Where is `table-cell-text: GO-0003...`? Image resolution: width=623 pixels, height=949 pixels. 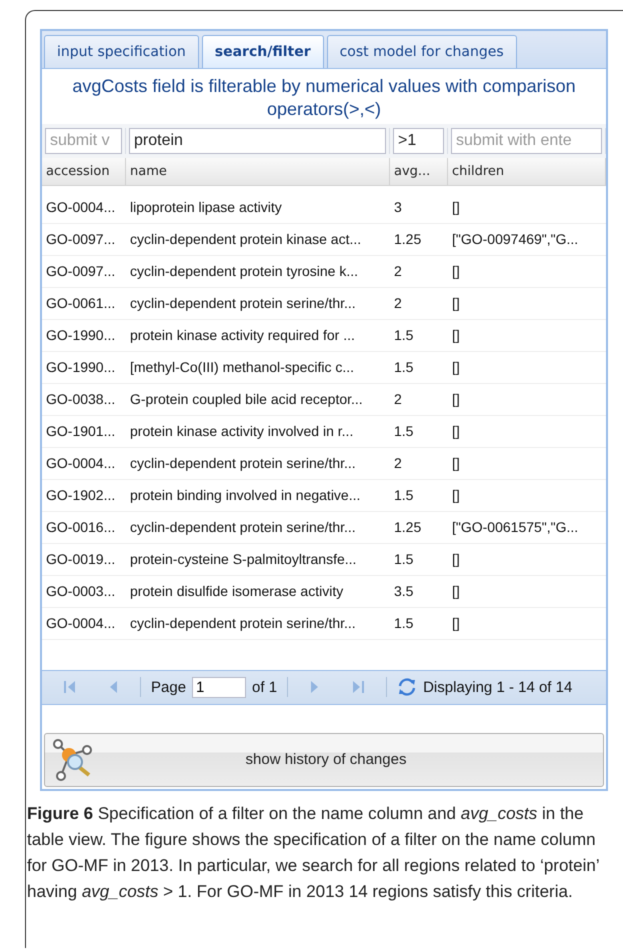
table-cell-text: GO-0003... is located at coordinates (80, 591).